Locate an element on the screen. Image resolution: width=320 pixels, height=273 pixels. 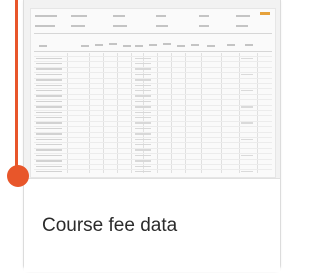
timeline-dot is located at coordinates (18, 176).